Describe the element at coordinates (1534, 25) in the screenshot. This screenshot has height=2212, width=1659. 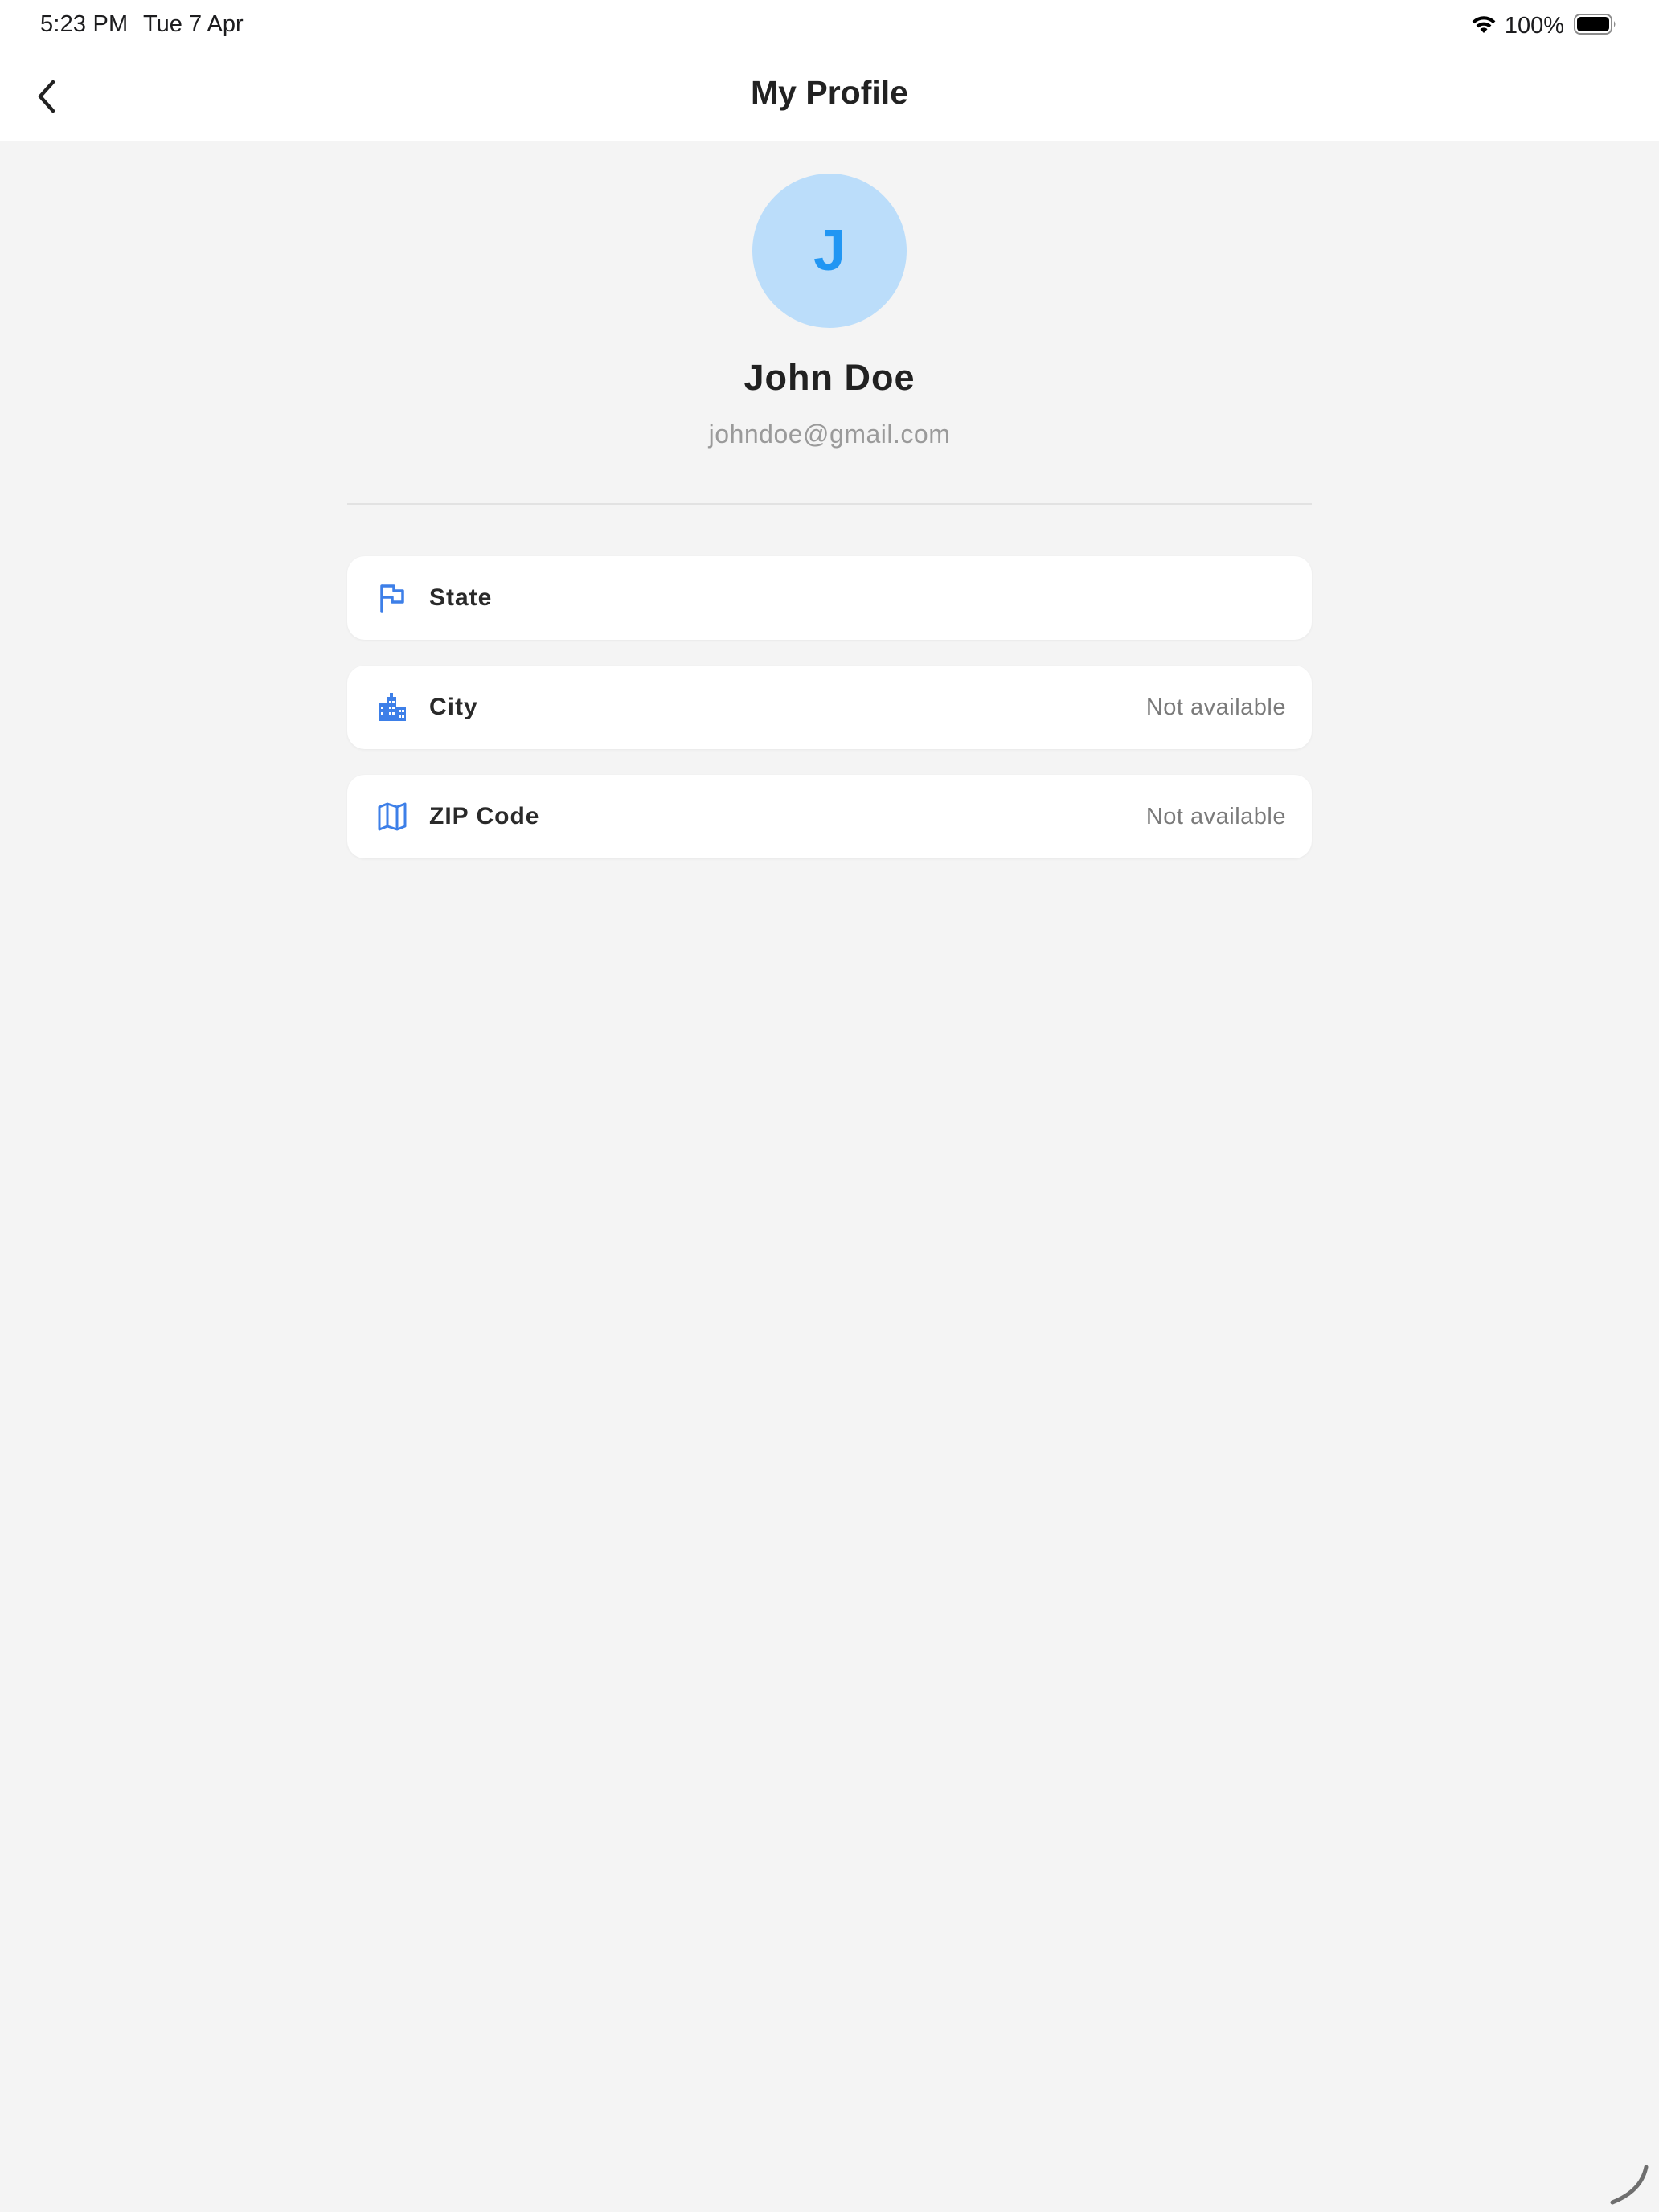
I see `battery-percentage: 100%` at that location.